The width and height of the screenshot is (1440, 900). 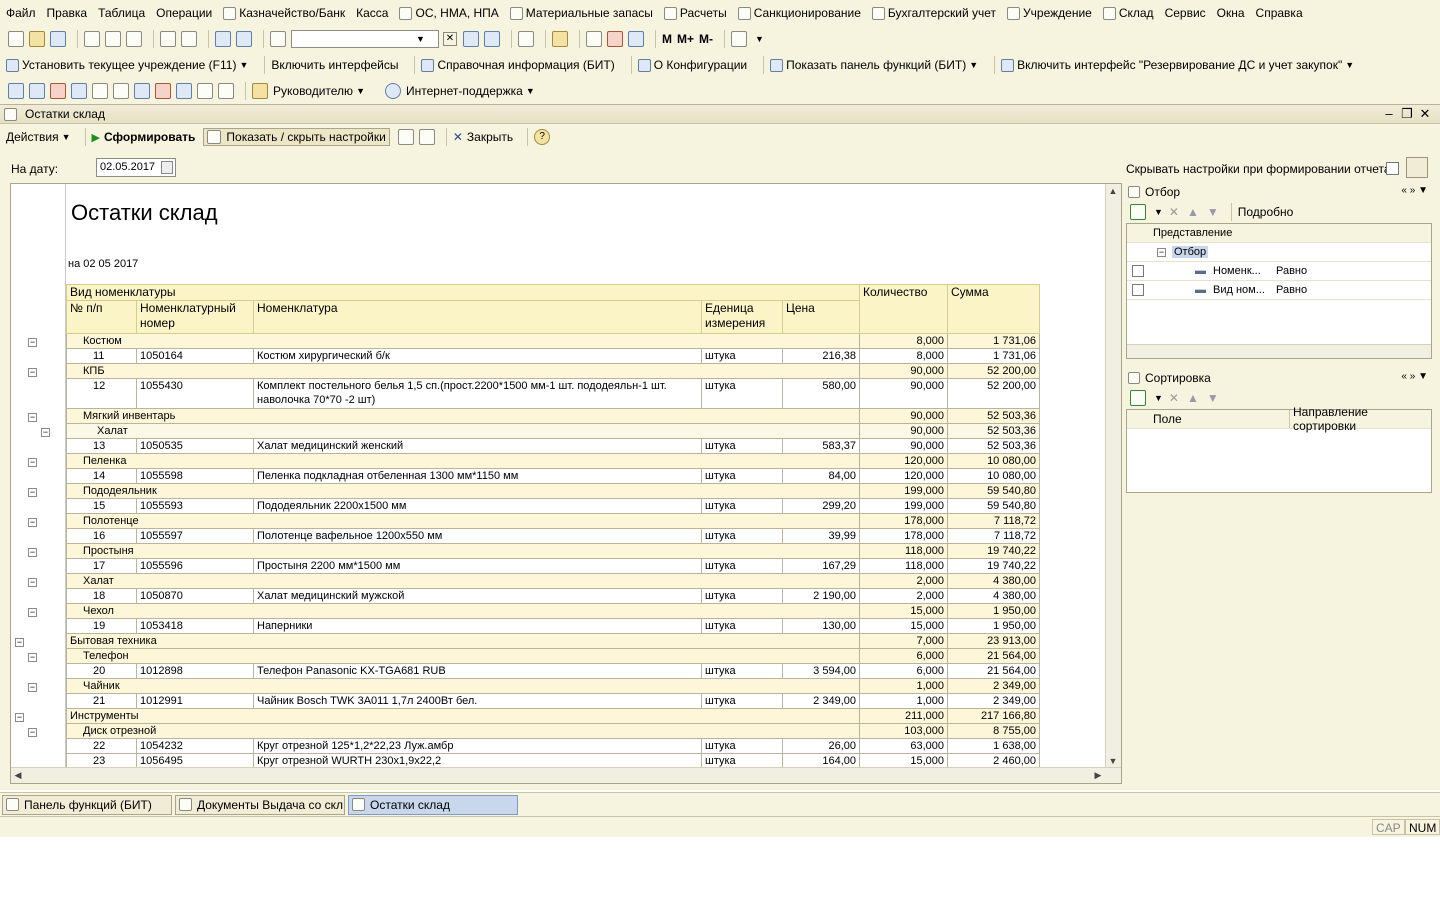 I want to click on toggle-settings-button: Показать / скрыть настройки, so click(x=296, y=137).